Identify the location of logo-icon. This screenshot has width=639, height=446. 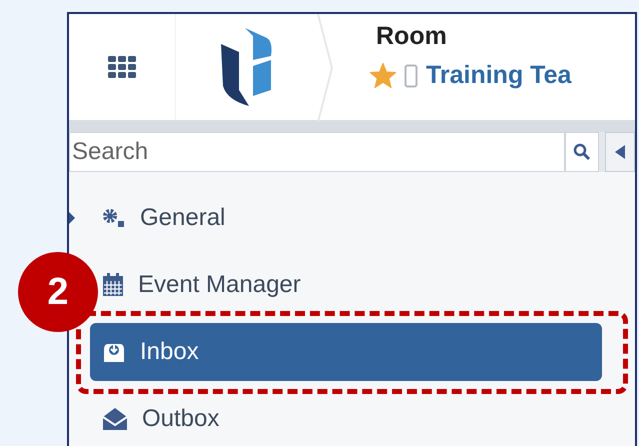
(246, 67).